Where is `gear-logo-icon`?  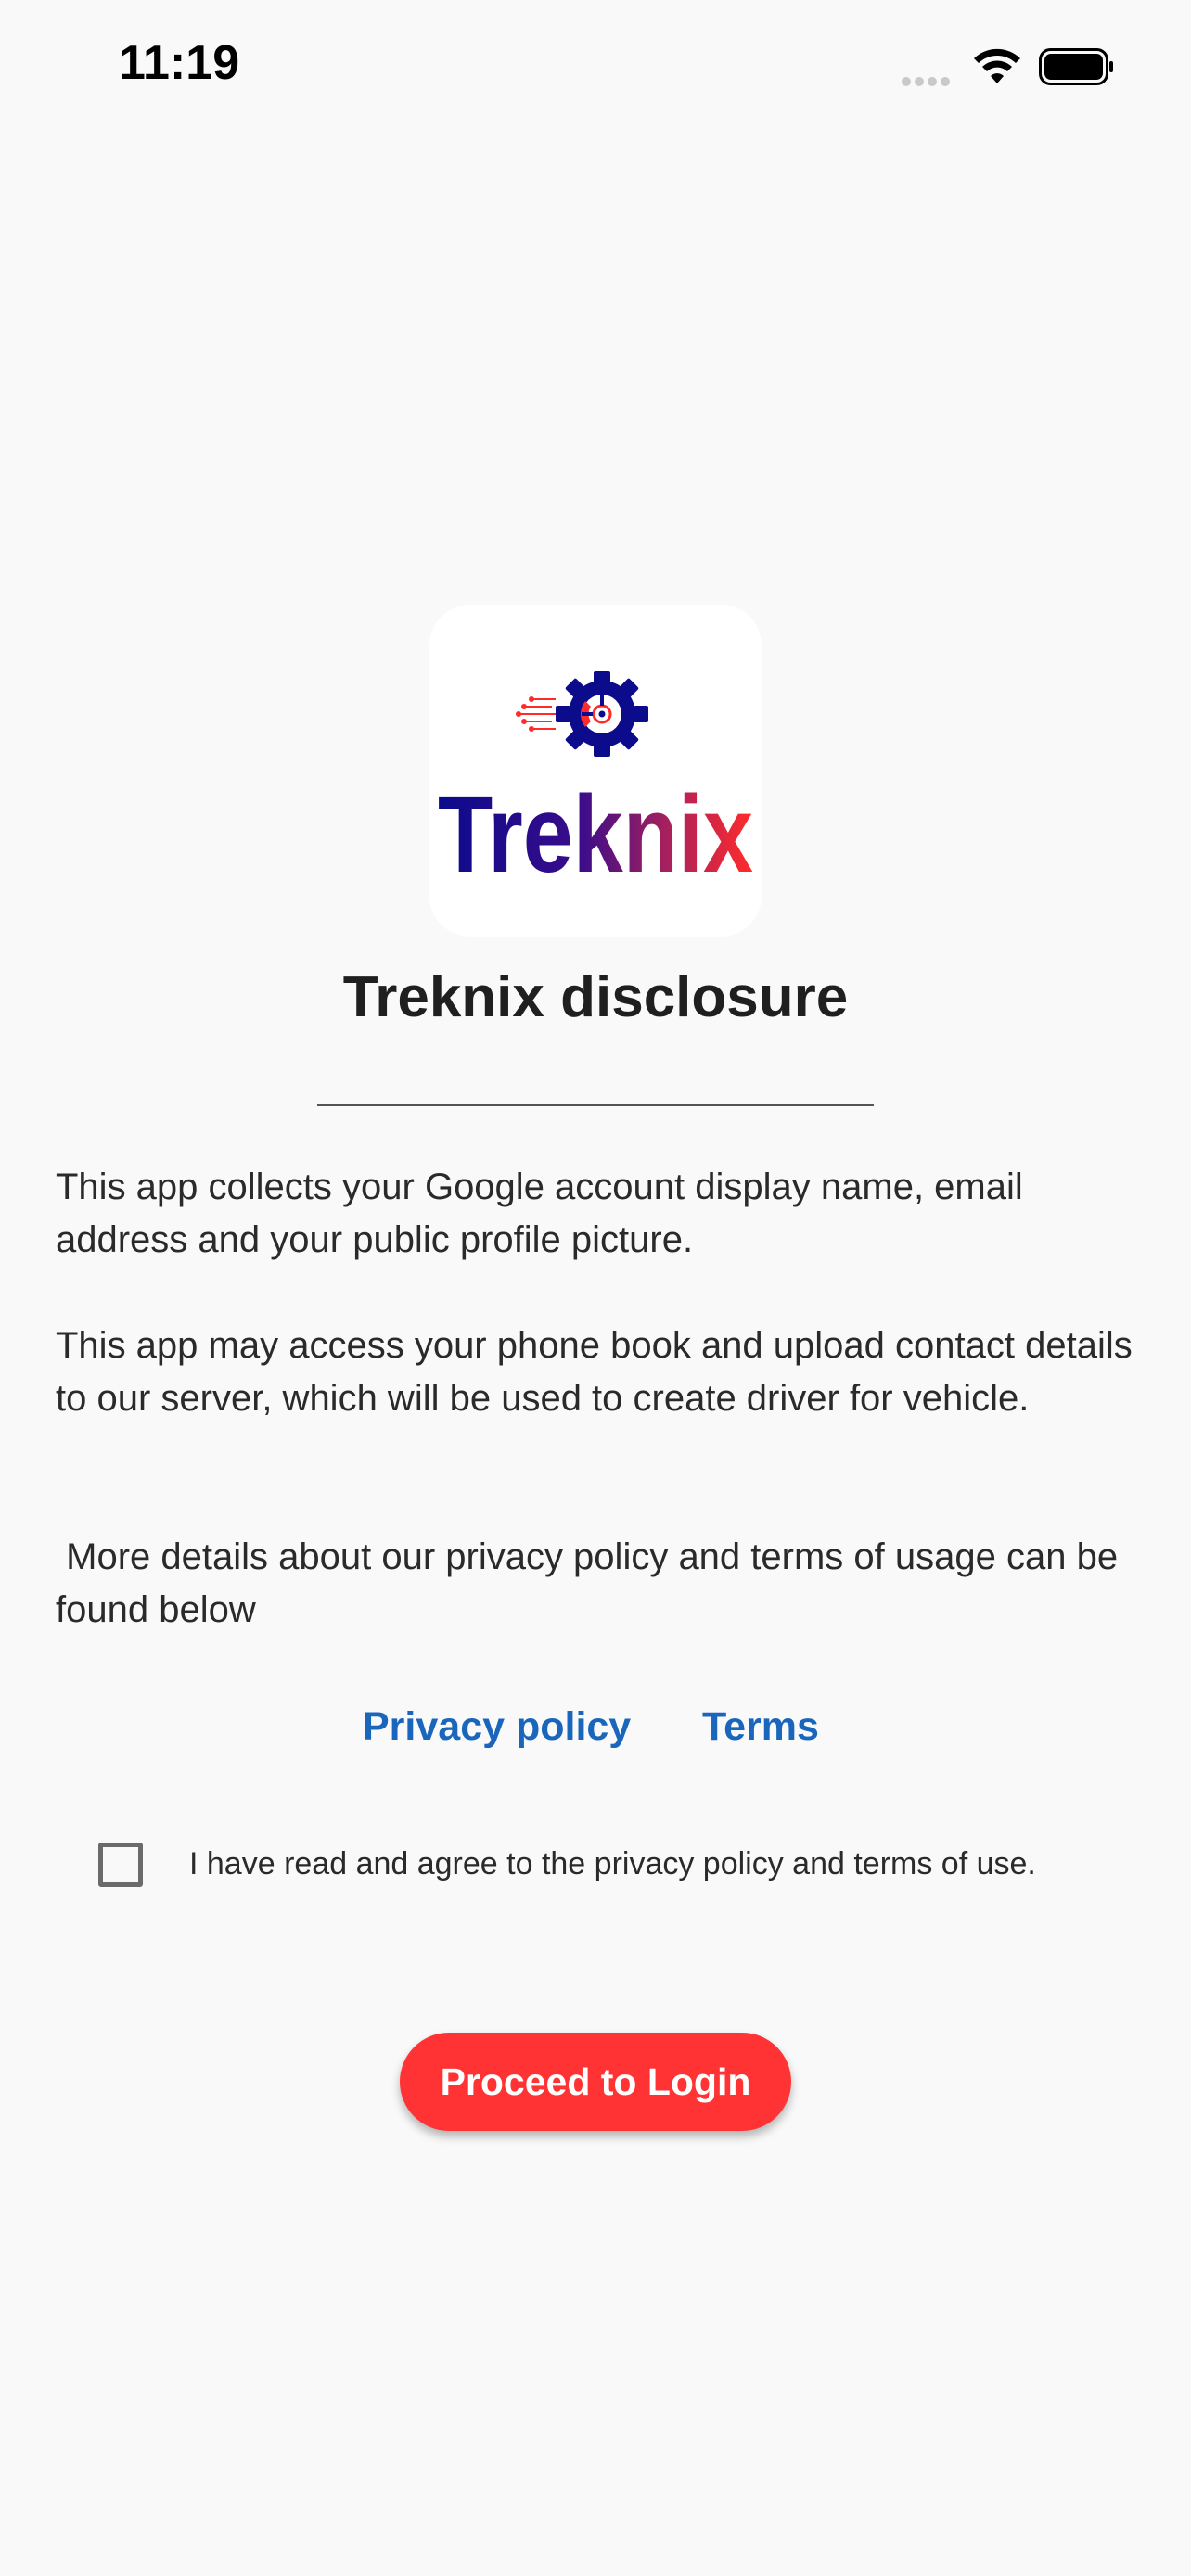
gear-logo-icon is located at coordinates (582, 714).